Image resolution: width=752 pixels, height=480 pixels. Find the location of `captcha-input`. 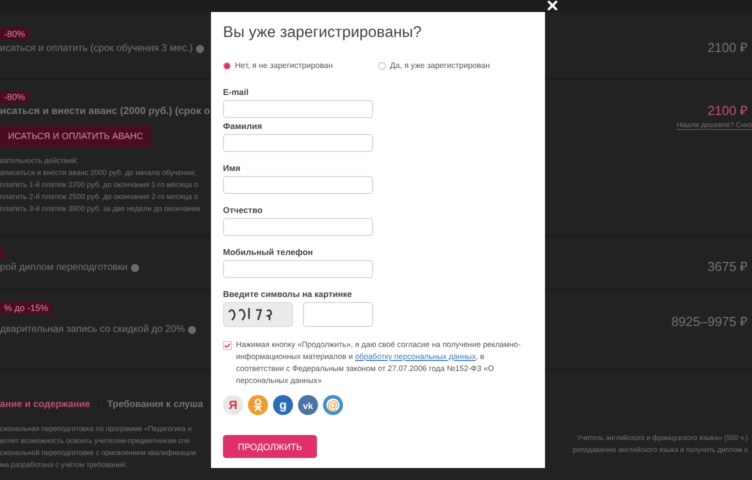

captcha-input is located at coordinates (338, 314).